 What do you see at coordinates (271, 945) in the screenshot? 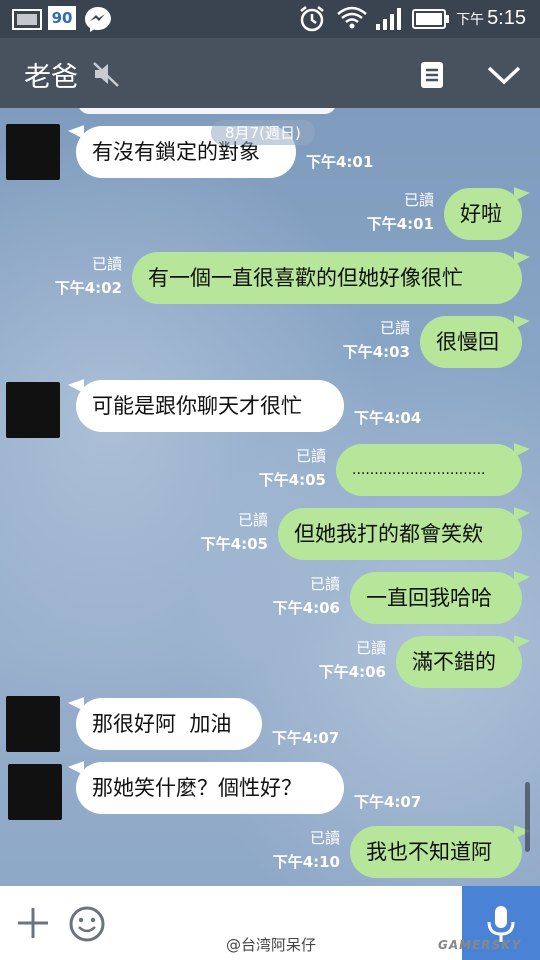
I see `watermark: @台湾阿呆仔` at bounding box center [271, 945].